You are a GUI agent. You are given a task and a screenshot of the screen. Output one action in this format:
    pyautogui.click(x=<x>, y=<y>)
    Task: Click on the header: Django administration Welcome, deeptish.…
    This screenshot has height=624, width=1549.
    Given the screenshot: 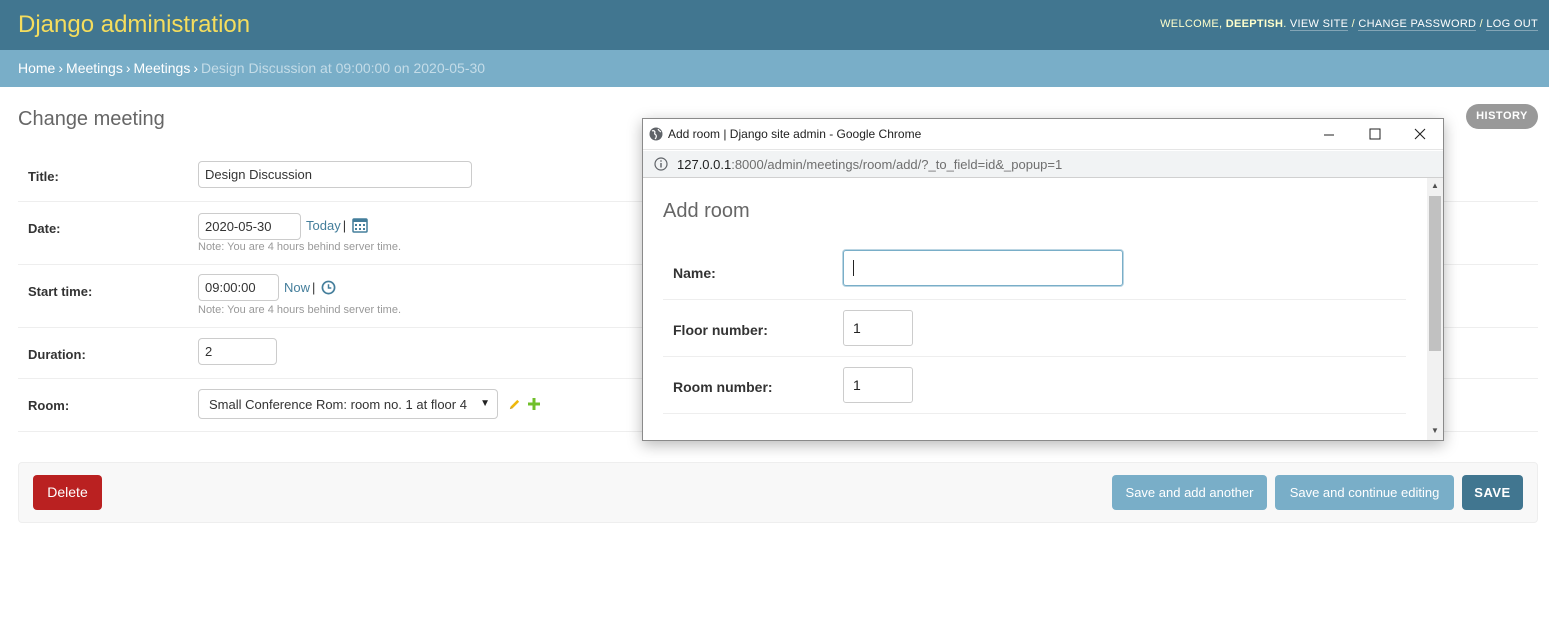 What is the action you would take?
    pyautogui.click(x=774, y=25)
    